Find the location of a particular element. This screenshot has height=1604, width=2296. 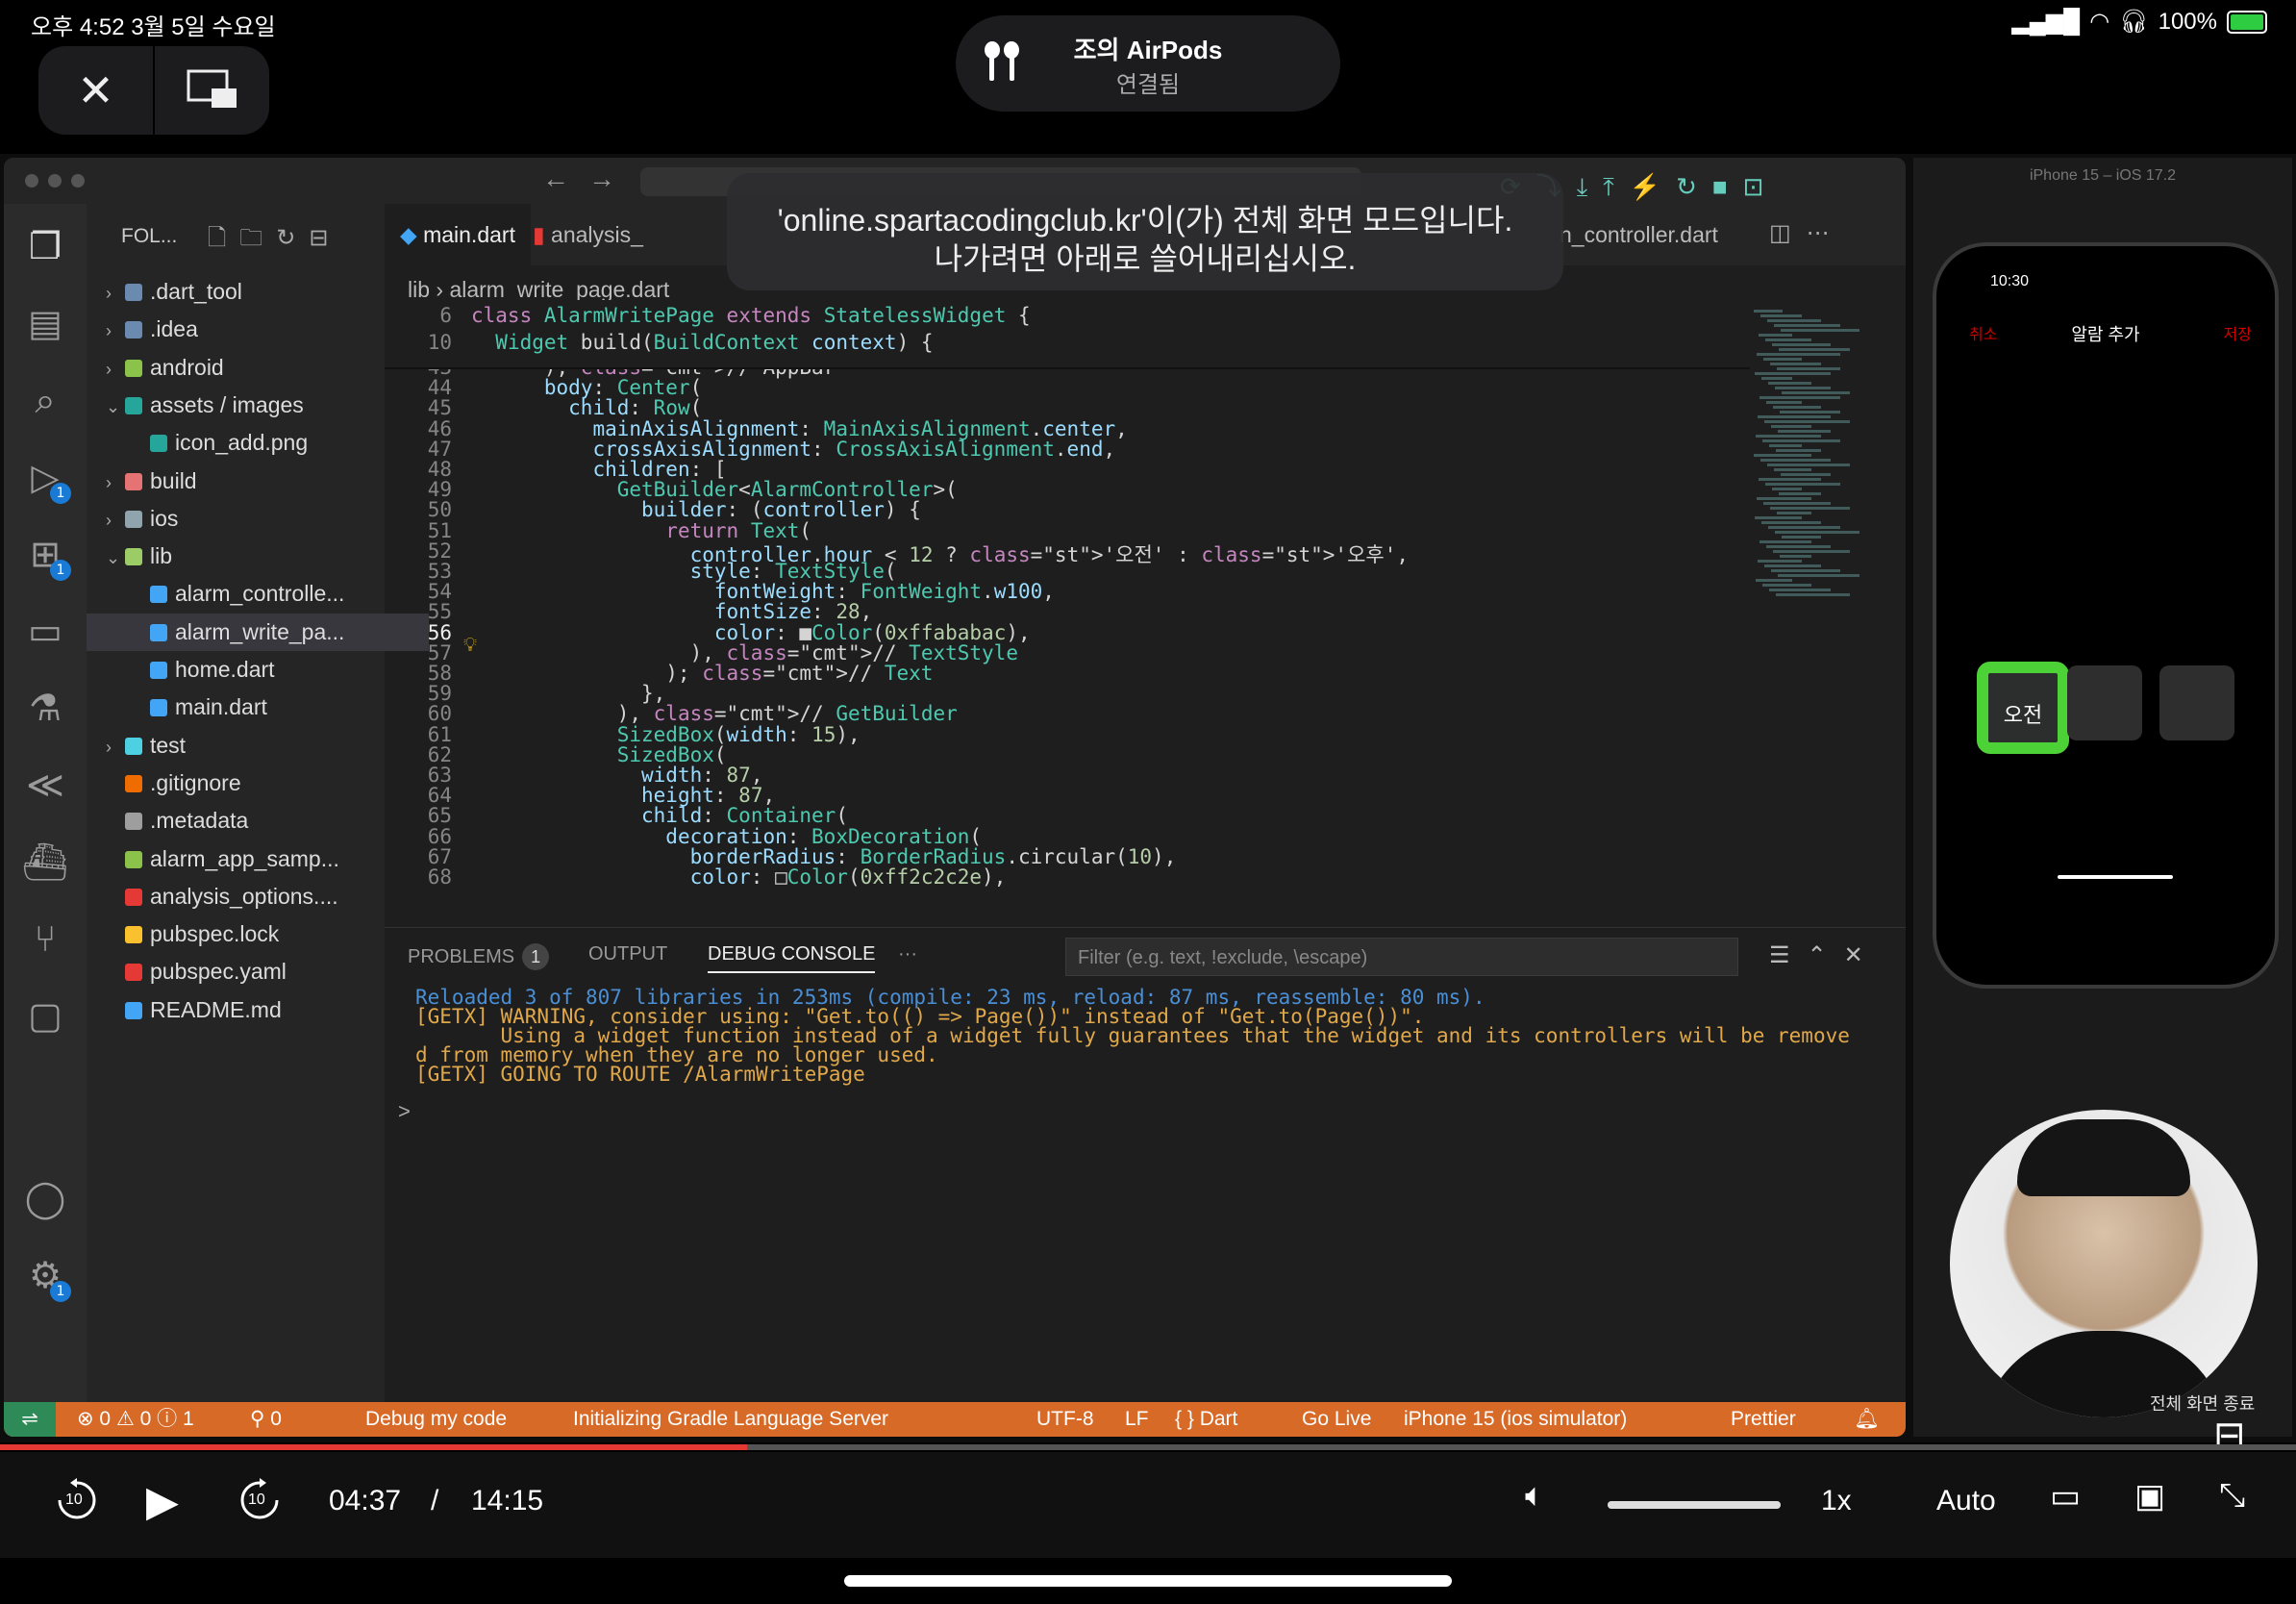

breadcrumb: lib › alarm_write_page.dart is located at coordinates (538, 290).